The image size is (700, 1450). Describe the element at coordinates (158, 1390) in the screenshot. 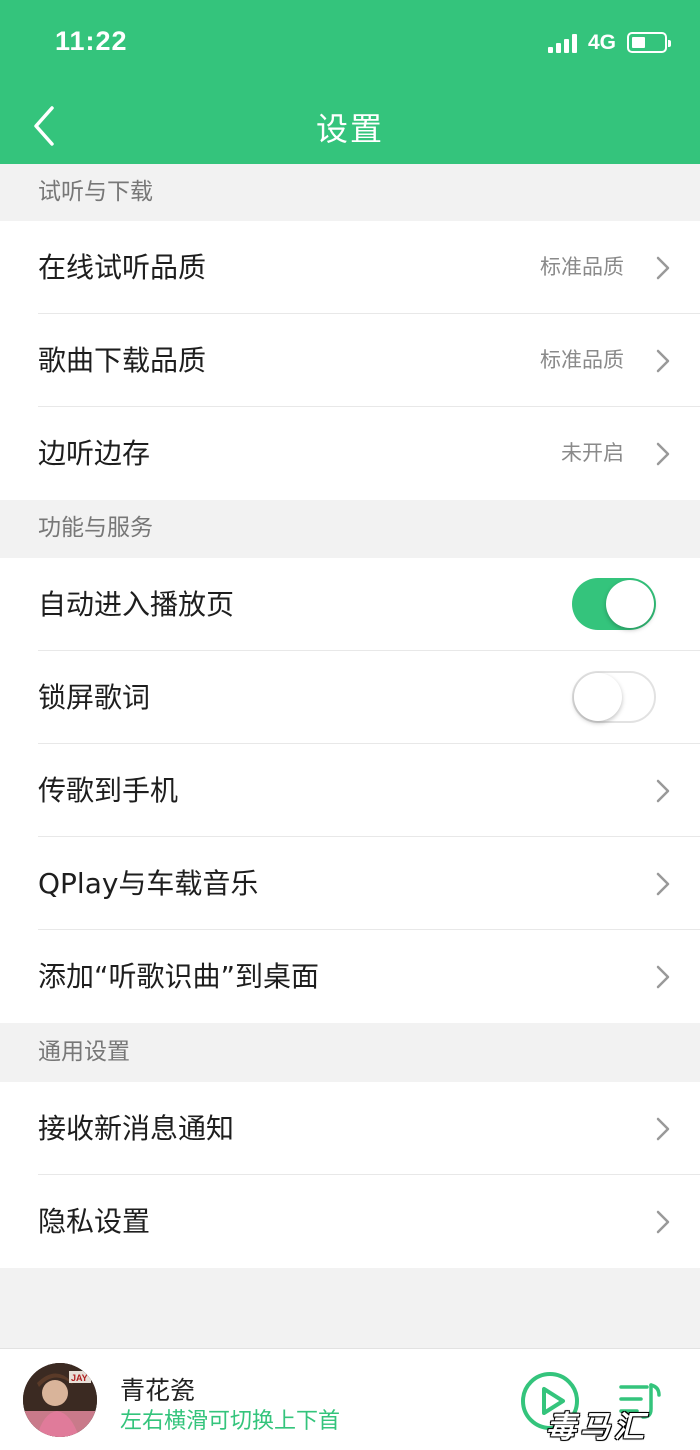

I see `song-title: 青花瓷` at that location.